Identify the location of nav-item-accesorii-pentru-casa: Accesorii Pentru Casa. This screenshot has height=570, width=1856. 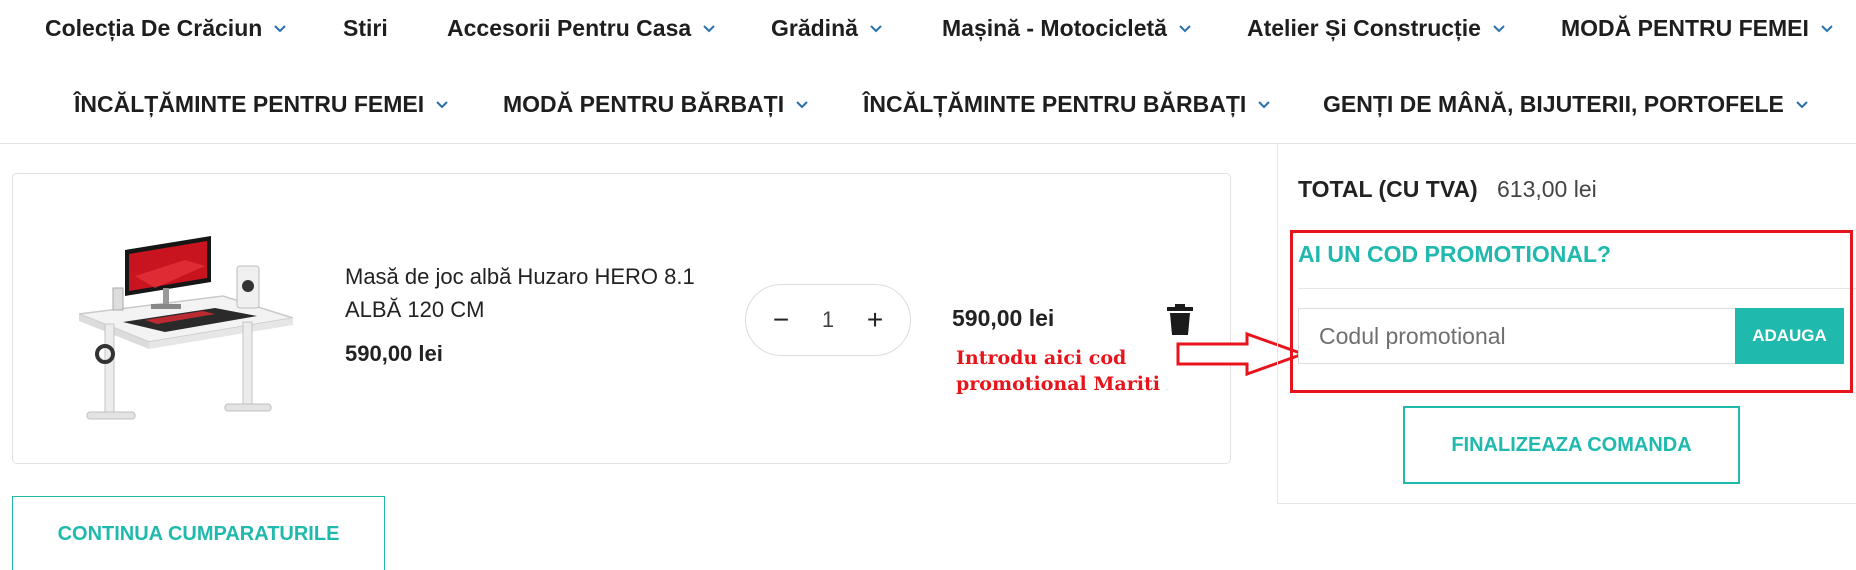
(582, 28).